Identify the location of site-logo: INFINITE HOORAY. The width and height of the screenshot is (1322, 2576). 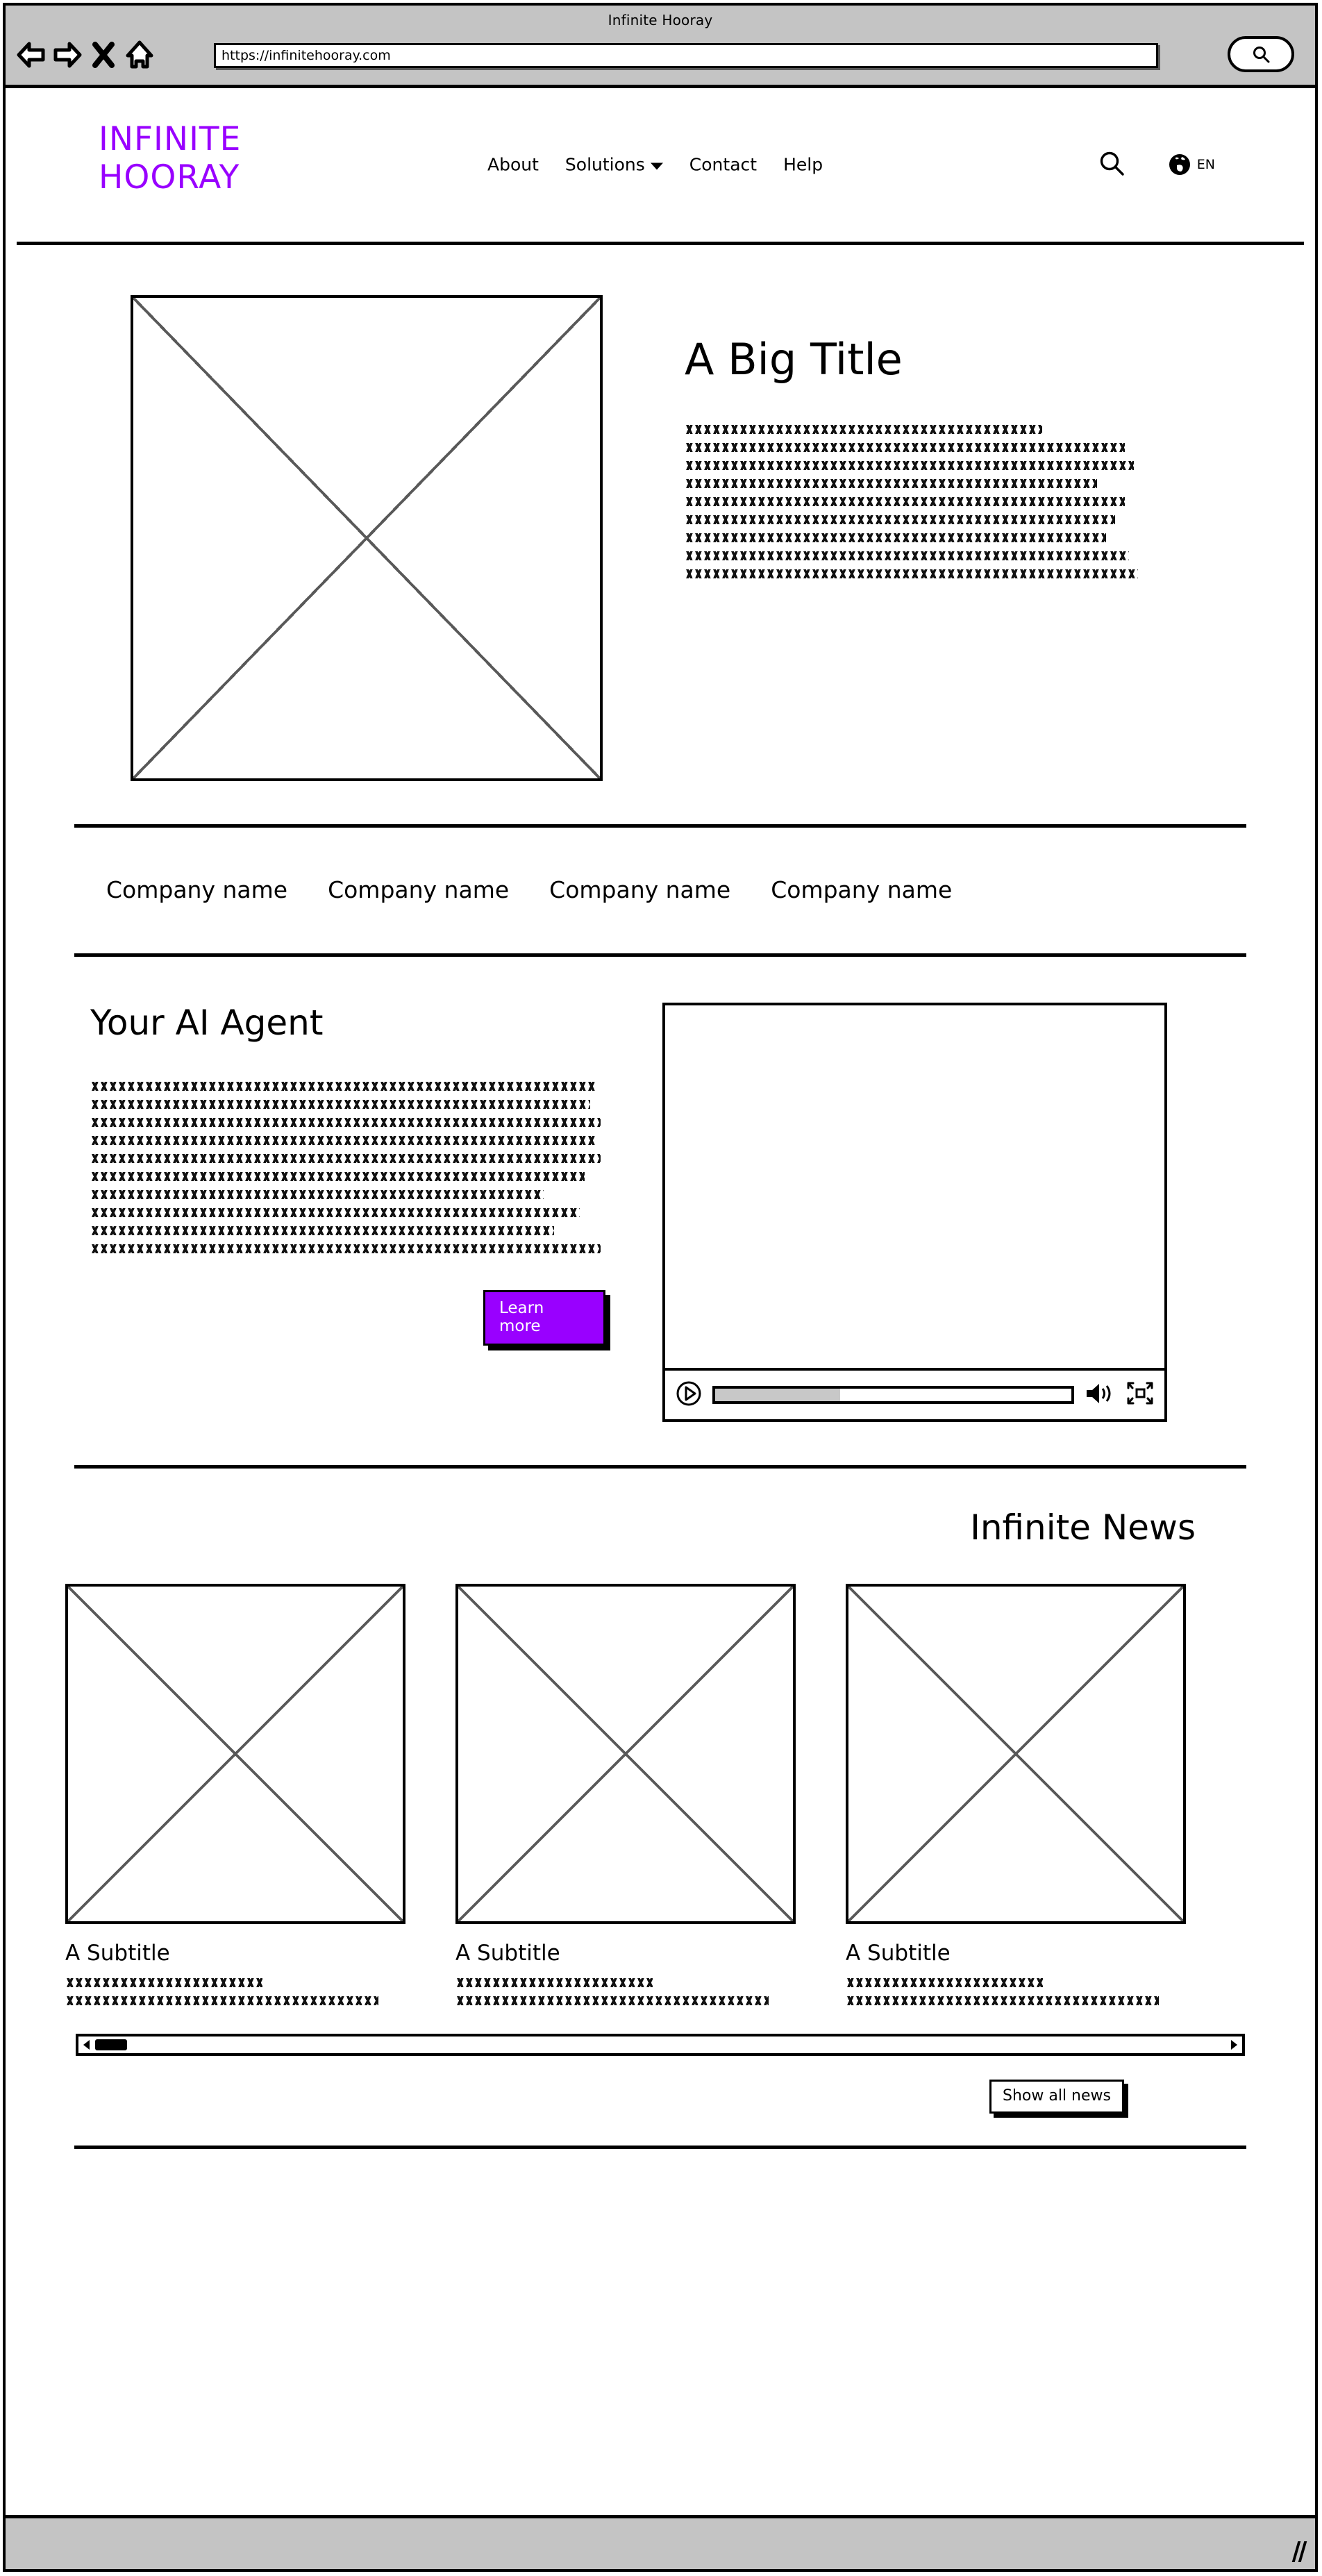
(170, 158).